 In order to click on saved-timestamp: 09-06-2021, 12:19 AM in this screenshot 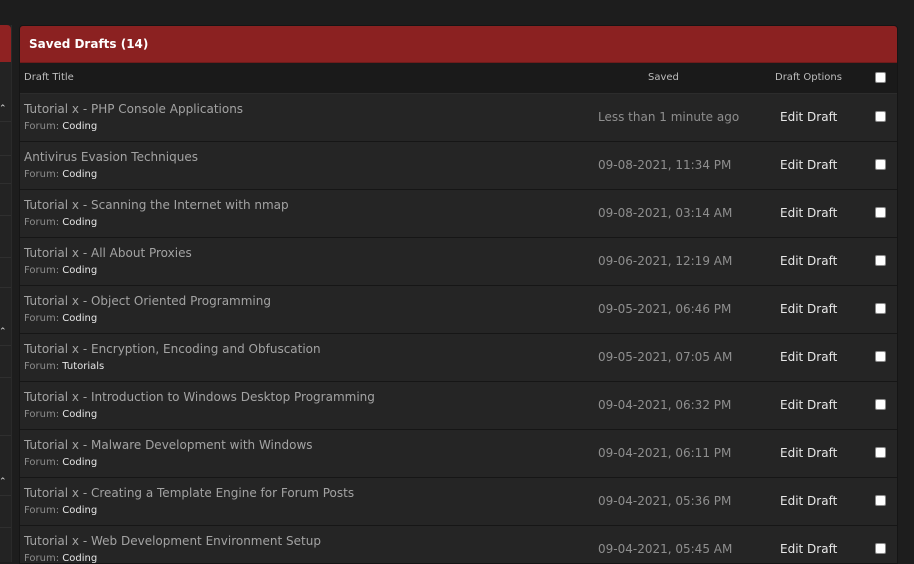, I will do `click(665, 261)`.